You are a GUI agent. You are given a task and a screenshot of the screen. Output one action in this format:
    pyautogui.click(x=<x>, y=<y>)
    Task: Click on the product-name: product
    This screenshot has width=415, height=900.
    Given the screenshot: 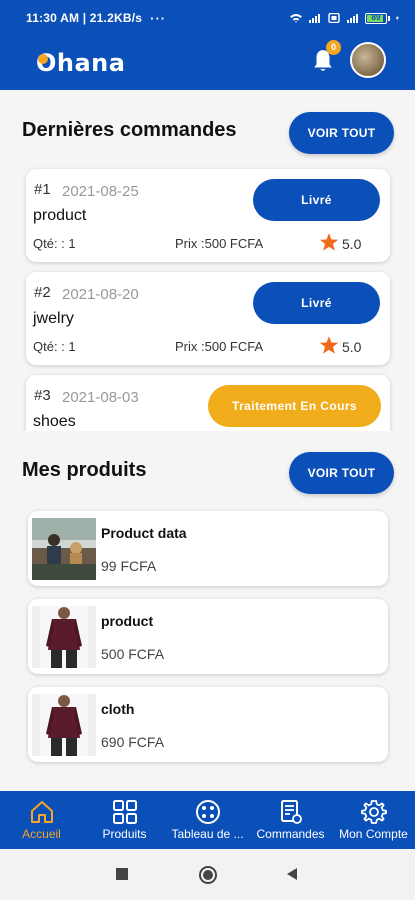 What is the action you would take?
    pyautogui.click(x=127, y=621)
    